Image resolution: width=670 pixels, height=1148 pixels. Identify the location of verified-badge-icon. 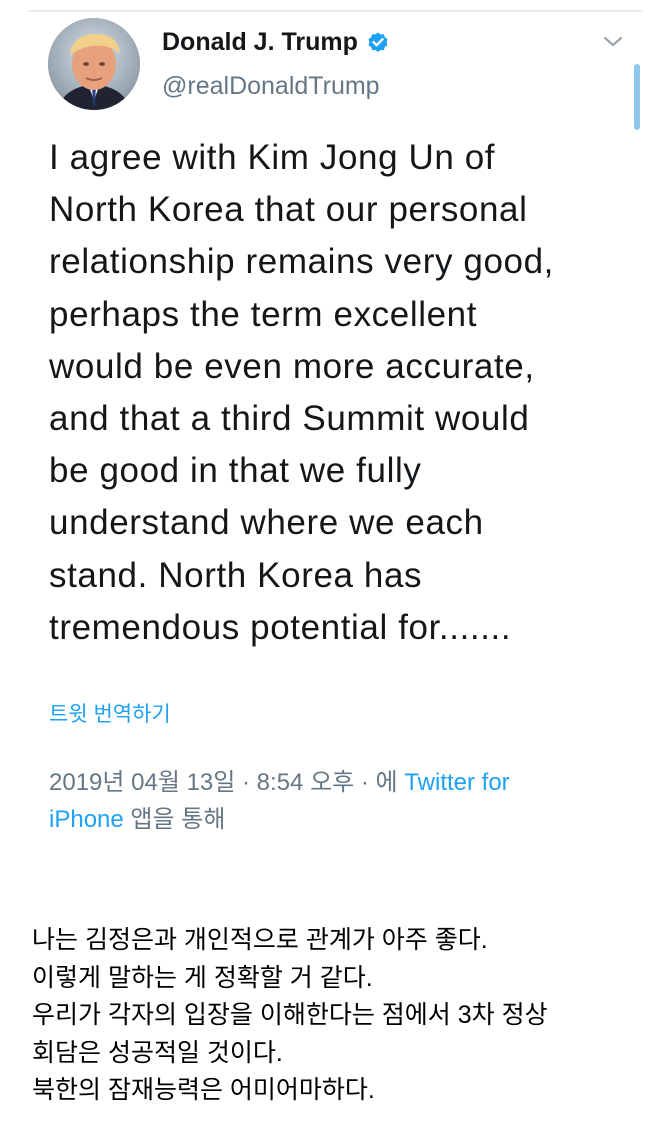
(378, 43).